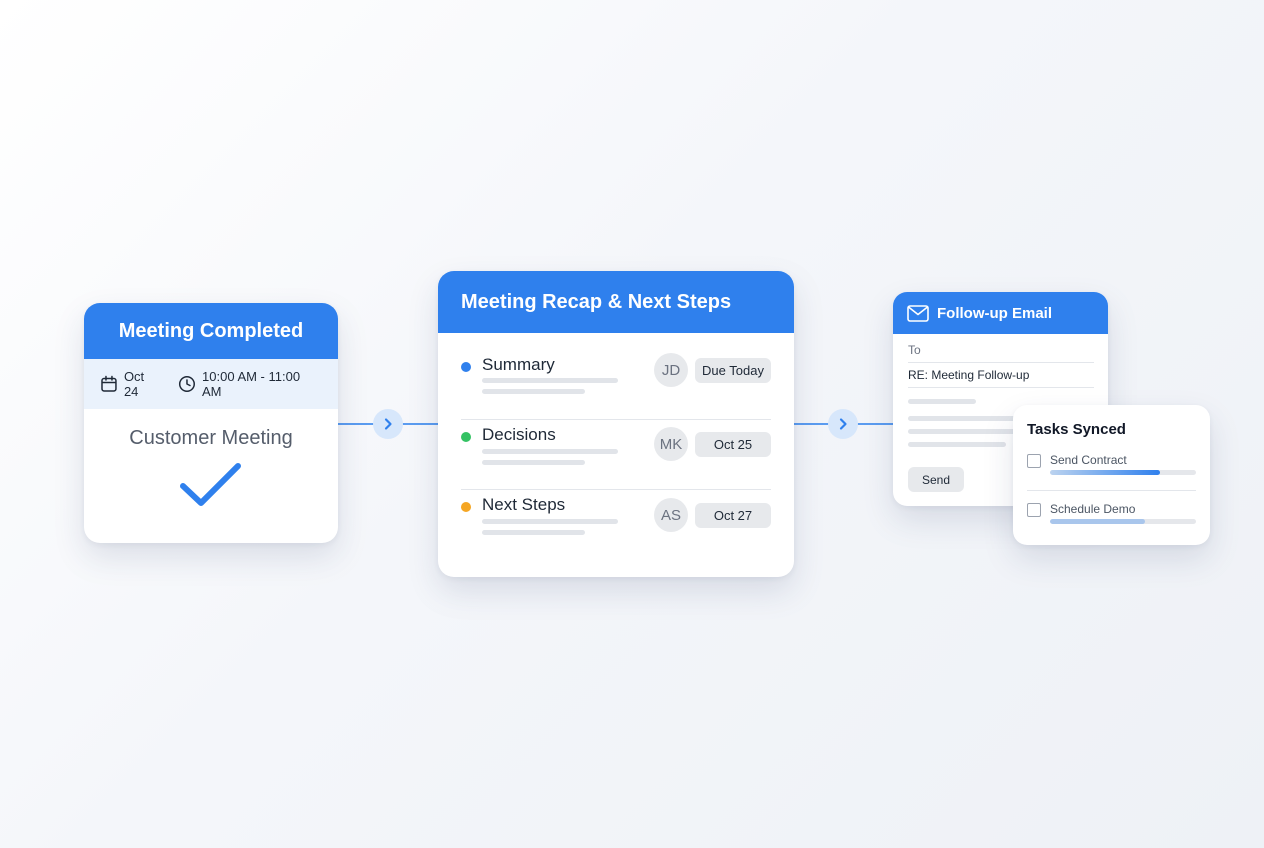 The height and width of the screenshot is (848, 1264). What do you see at coordinates (733, 515) in the screenshot?
I see `due-badge: Oct 27` at bounding box center [733, 515].